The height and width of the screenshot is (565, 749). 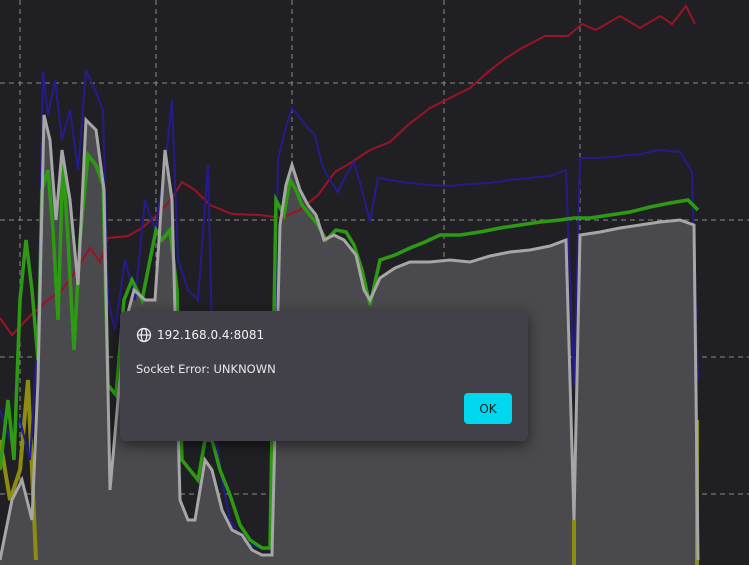 I want to click on dialog-message: Socket Error: UNKNOWN, so click(x=206, y=369).